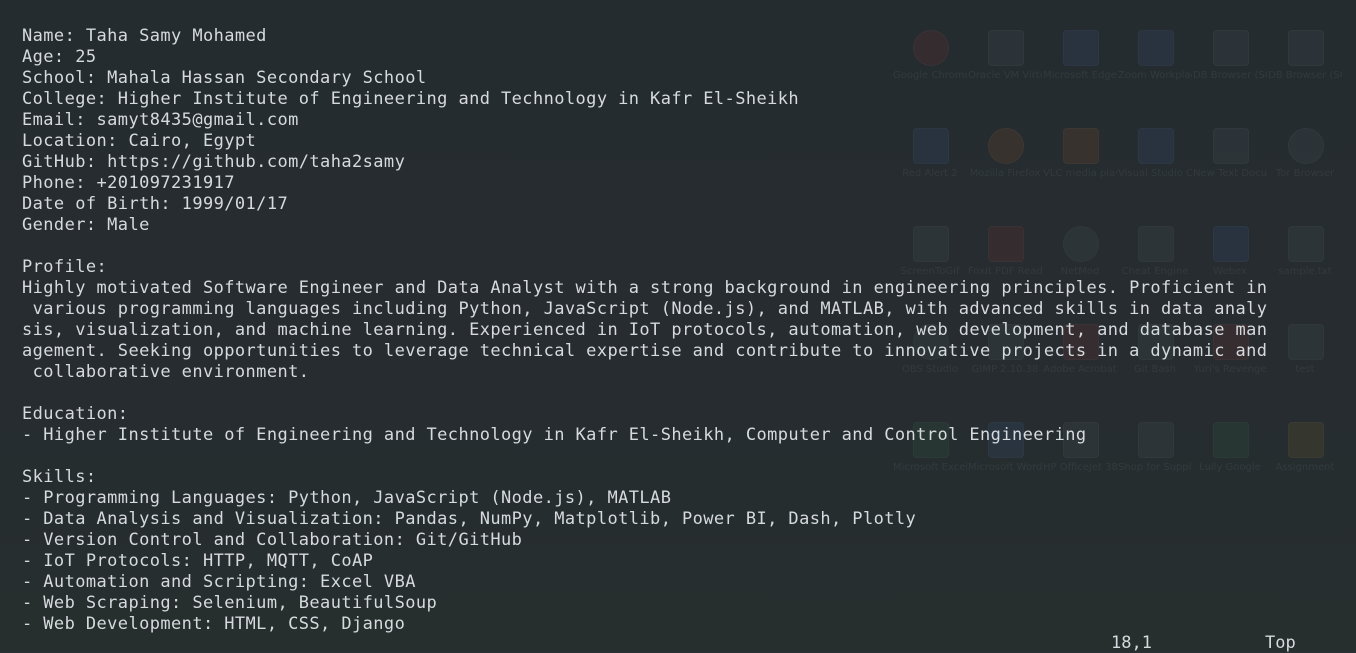  What do you see at coordinates (230, 603) in the screenshot?
I see `document-line: - Web Scraping: Selenium, BeautifulSoup` at bounding box center [230, 603].